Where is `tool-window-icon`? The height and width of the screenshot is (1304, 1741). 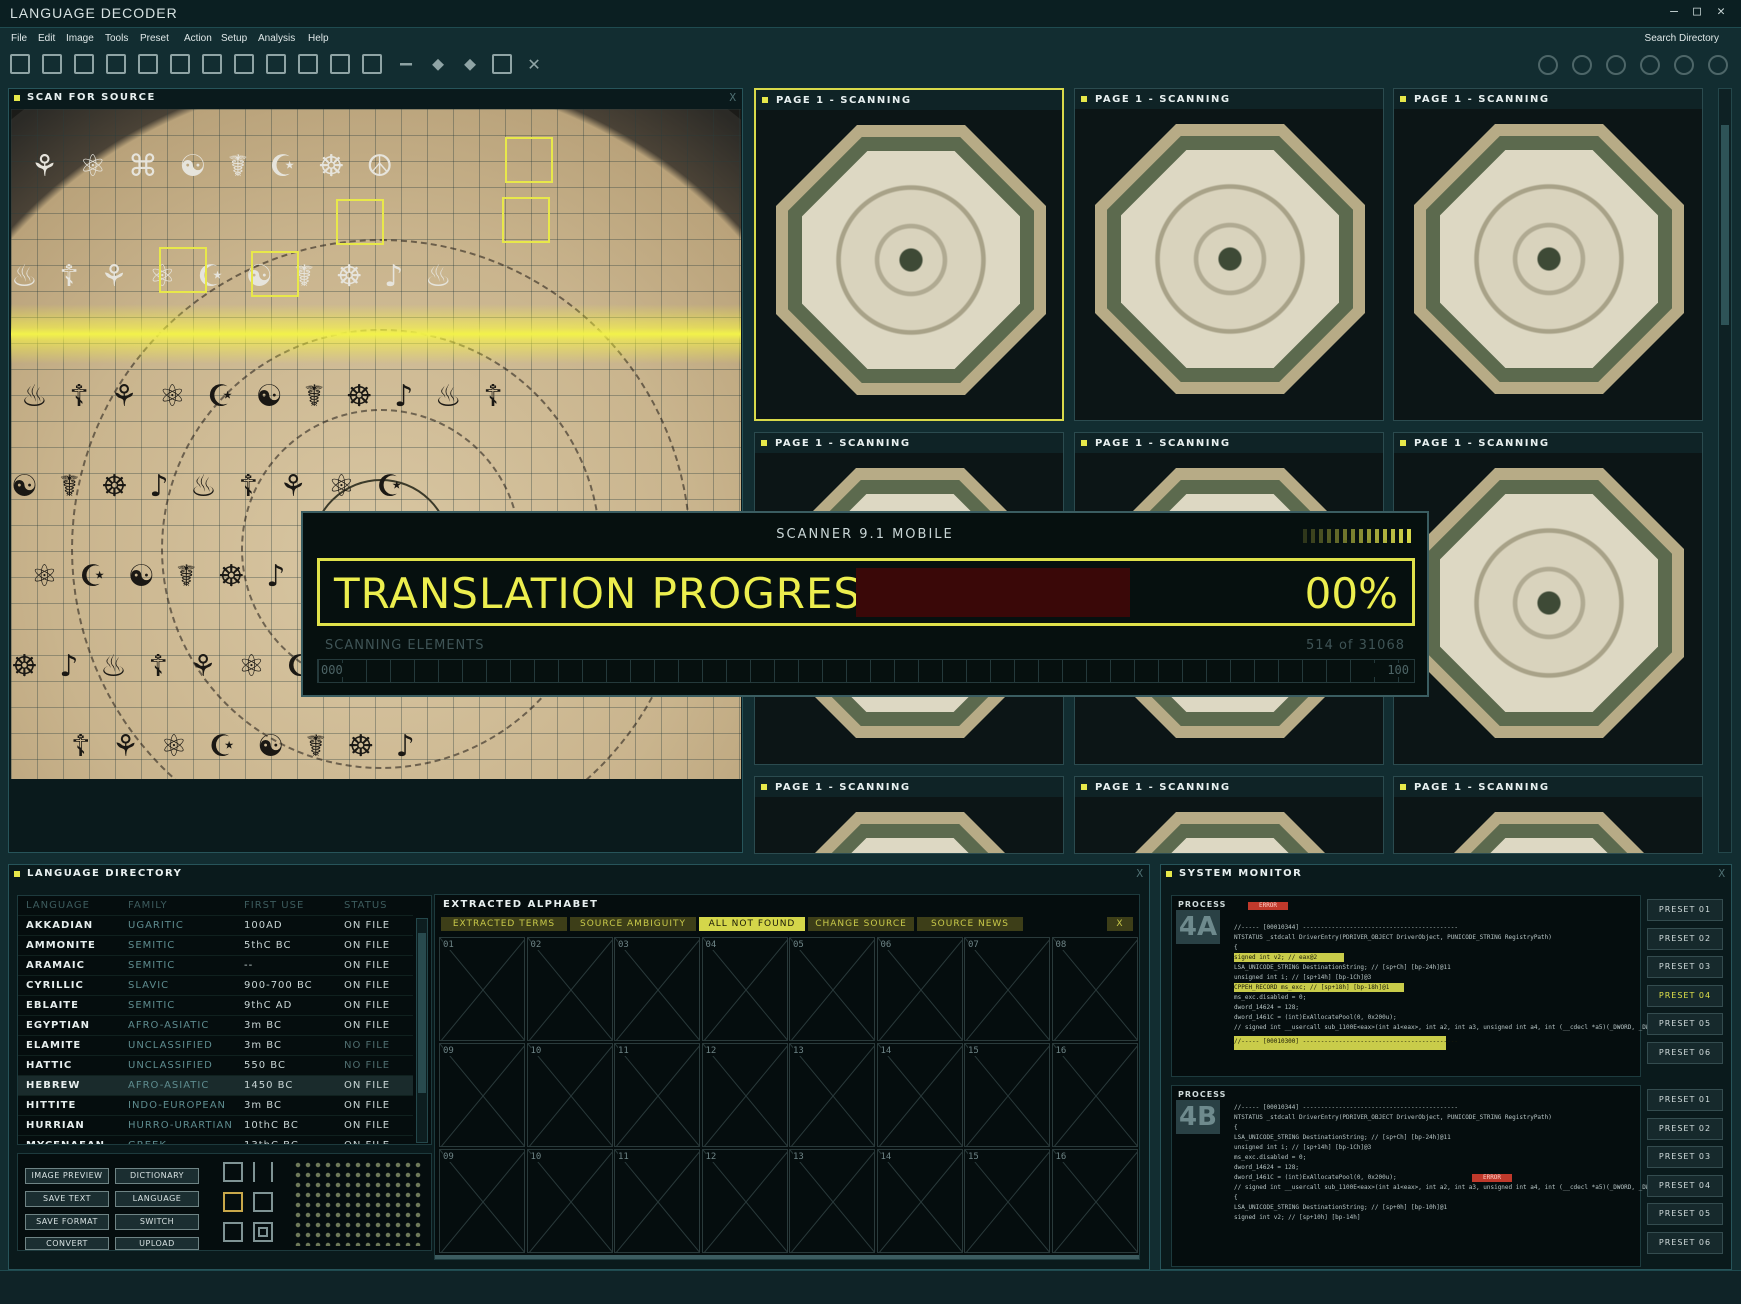 tool-window-icon is located at coordinates (502, 64).